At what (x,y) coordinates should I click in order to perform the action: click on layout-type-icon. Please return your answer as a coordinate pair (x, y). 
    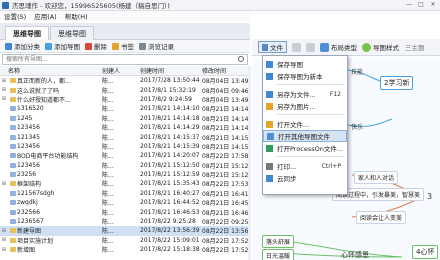
    Looking at the image, I should click on (324, 47).